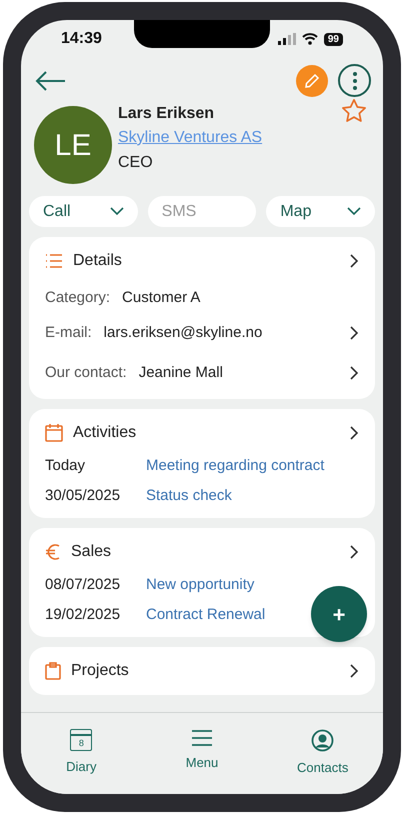  I want to click on avatar: LE, so click(73, 145).